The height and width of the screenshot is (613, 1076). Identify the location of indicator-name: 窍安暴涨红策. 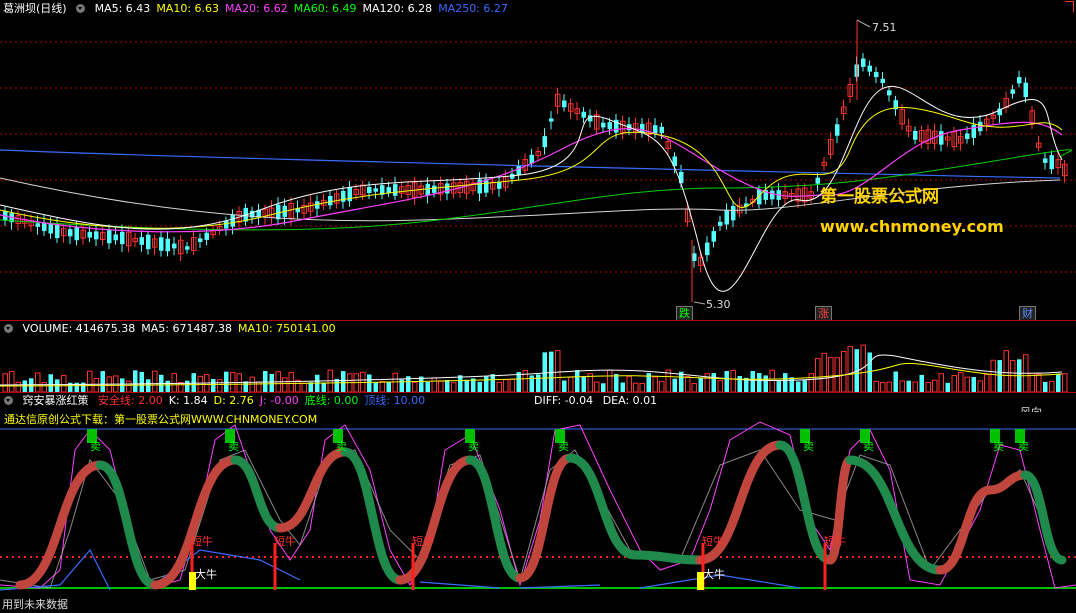
(56, 400).